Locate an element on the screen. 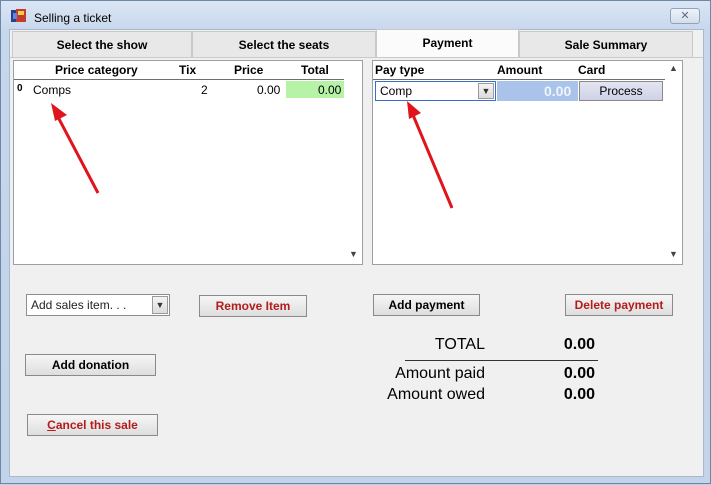  remove-item-button: Remove Item is located at coordinates (253, 306).